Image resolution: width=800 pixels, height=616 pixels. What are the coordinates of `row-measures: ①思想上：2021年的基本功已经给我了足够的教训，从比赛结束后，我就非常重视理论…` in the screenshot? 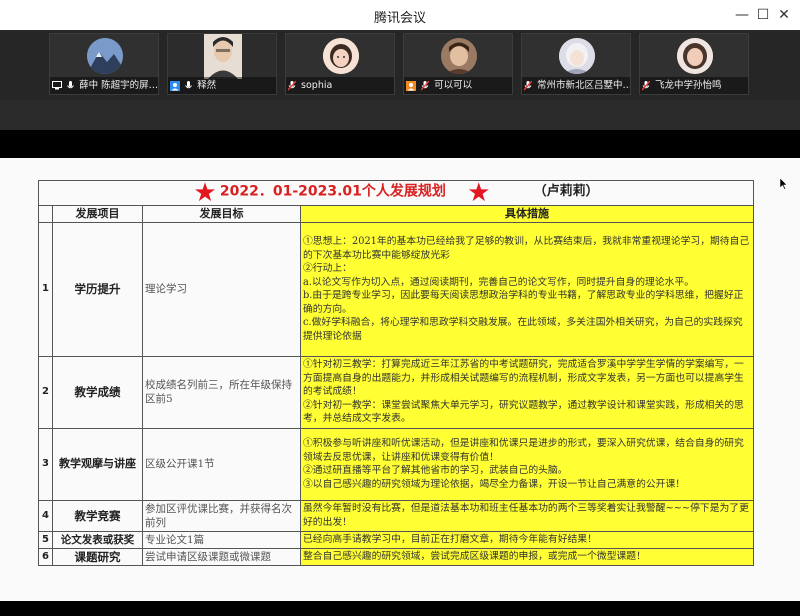 It's located at (527, 289).